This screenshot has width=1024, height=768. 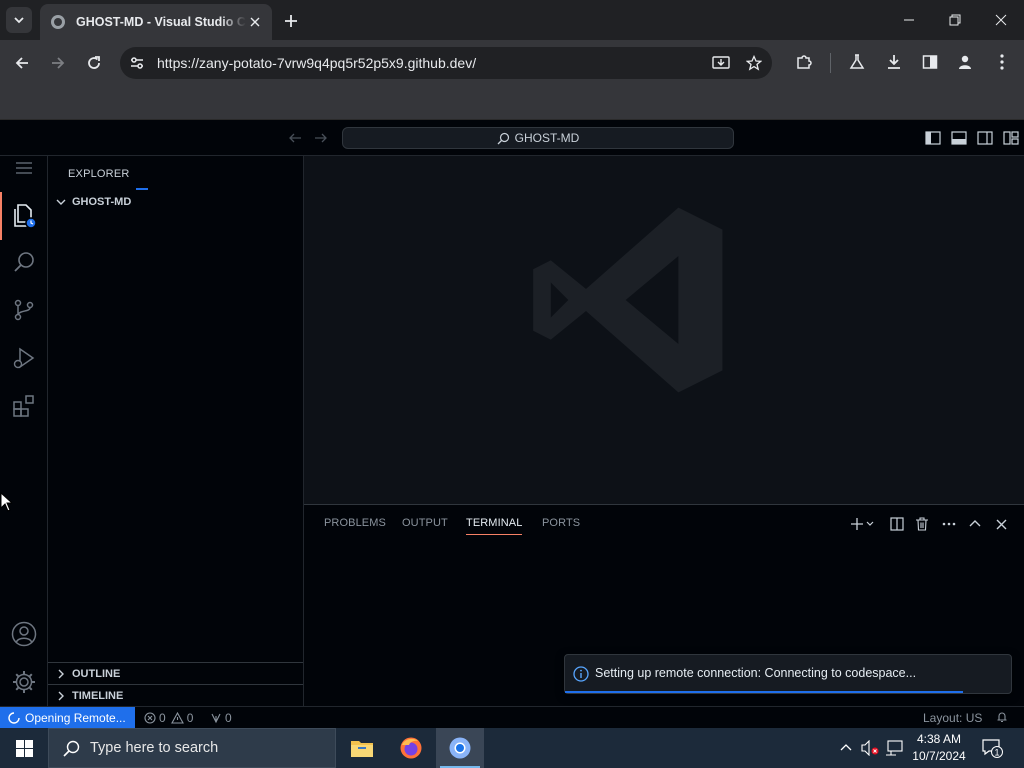 I want to click on minimize-button, so click(x=909, y=20).